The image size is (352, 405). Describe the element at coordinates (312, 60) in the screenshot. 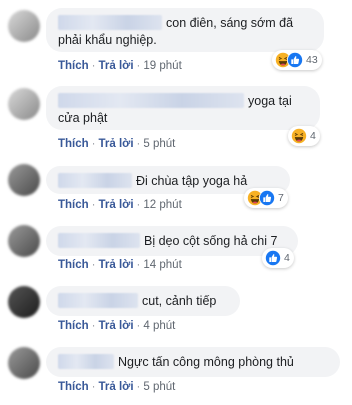

I see `reaction-count: 43` at that location.